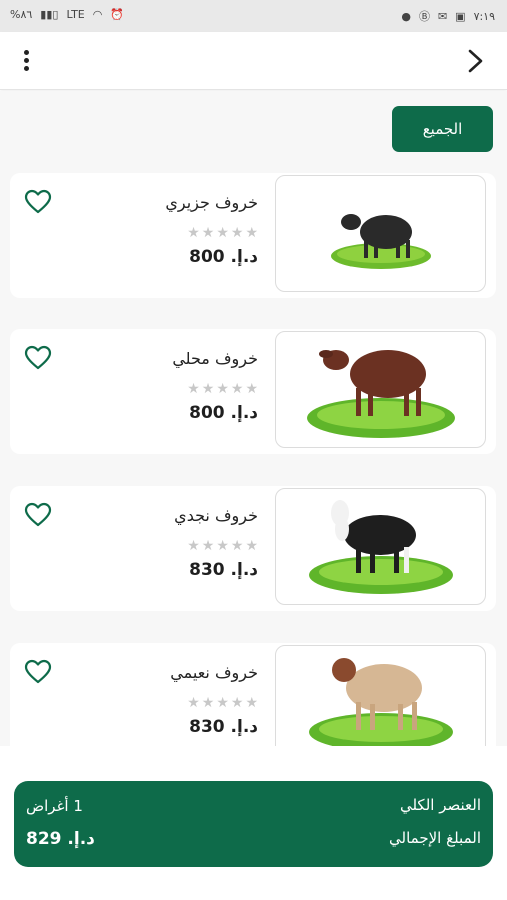 This screenshot has width=507, height=900. I want to click on gallery-icon: ▣, so click(460, 16).